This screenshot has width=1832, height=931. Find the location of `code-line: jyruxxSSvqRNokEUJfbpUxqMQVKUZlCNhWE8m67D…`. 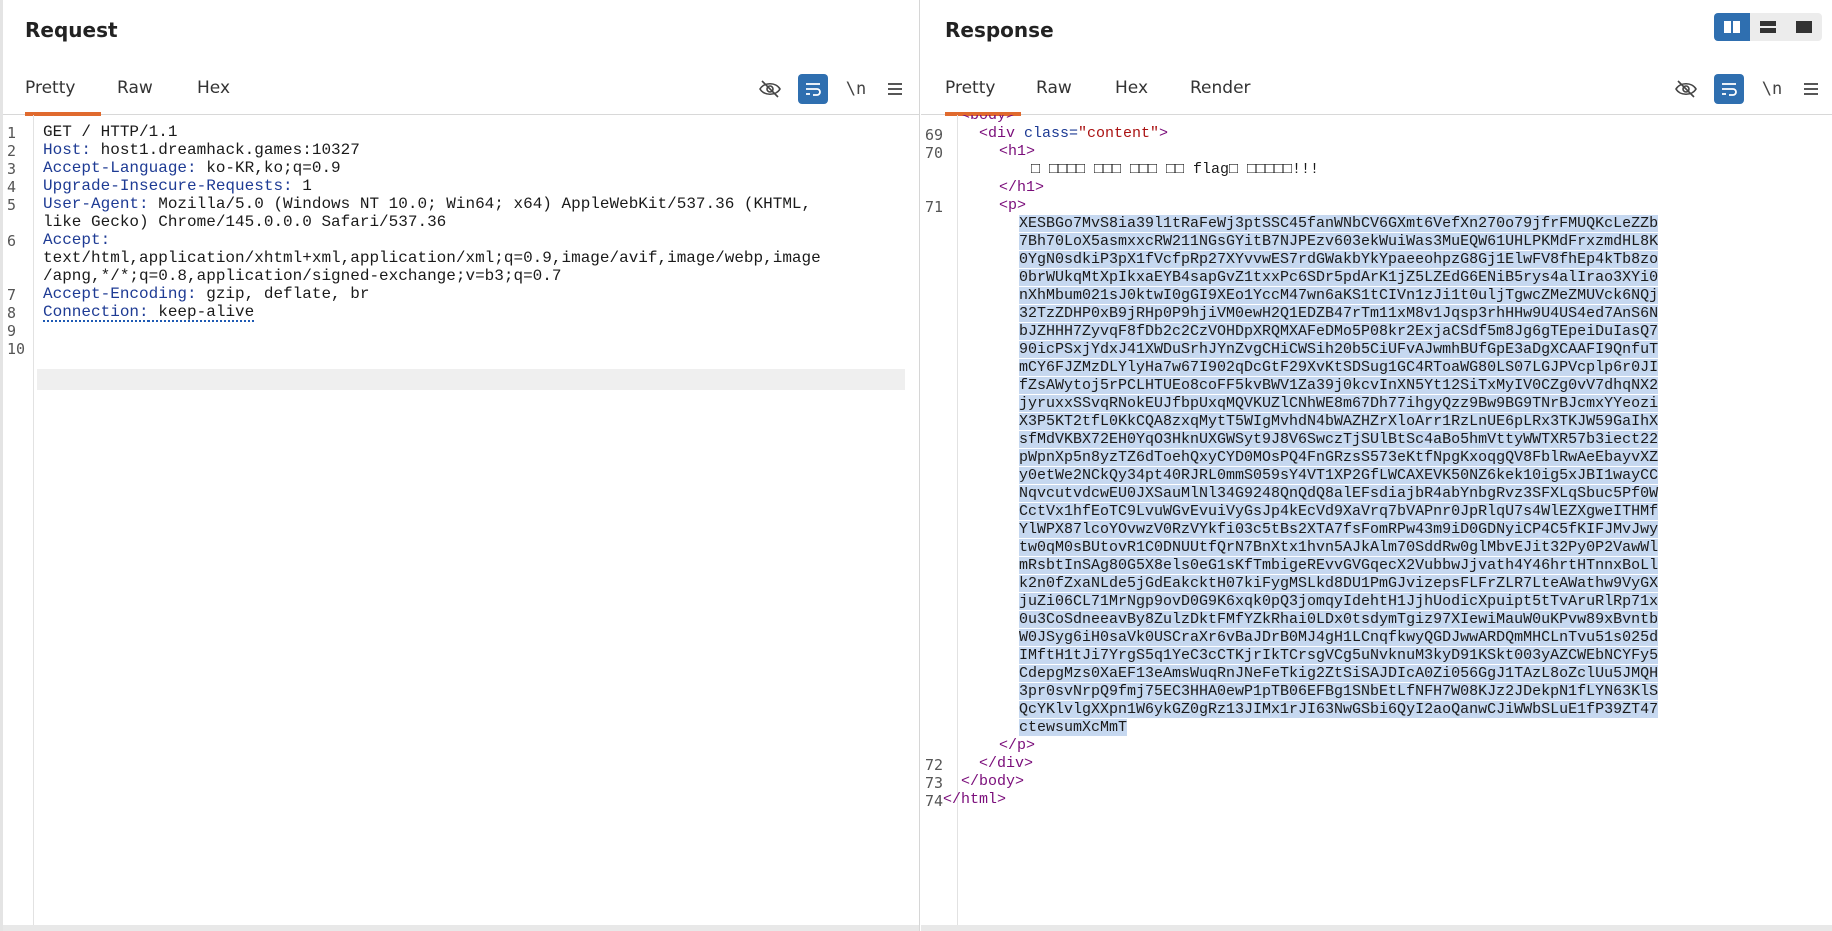

code-line: jyruxxSSvqRNokEUJfbpUxqMQVKUZlCNhWE8m67D… is located at coordinates (1339, 404).